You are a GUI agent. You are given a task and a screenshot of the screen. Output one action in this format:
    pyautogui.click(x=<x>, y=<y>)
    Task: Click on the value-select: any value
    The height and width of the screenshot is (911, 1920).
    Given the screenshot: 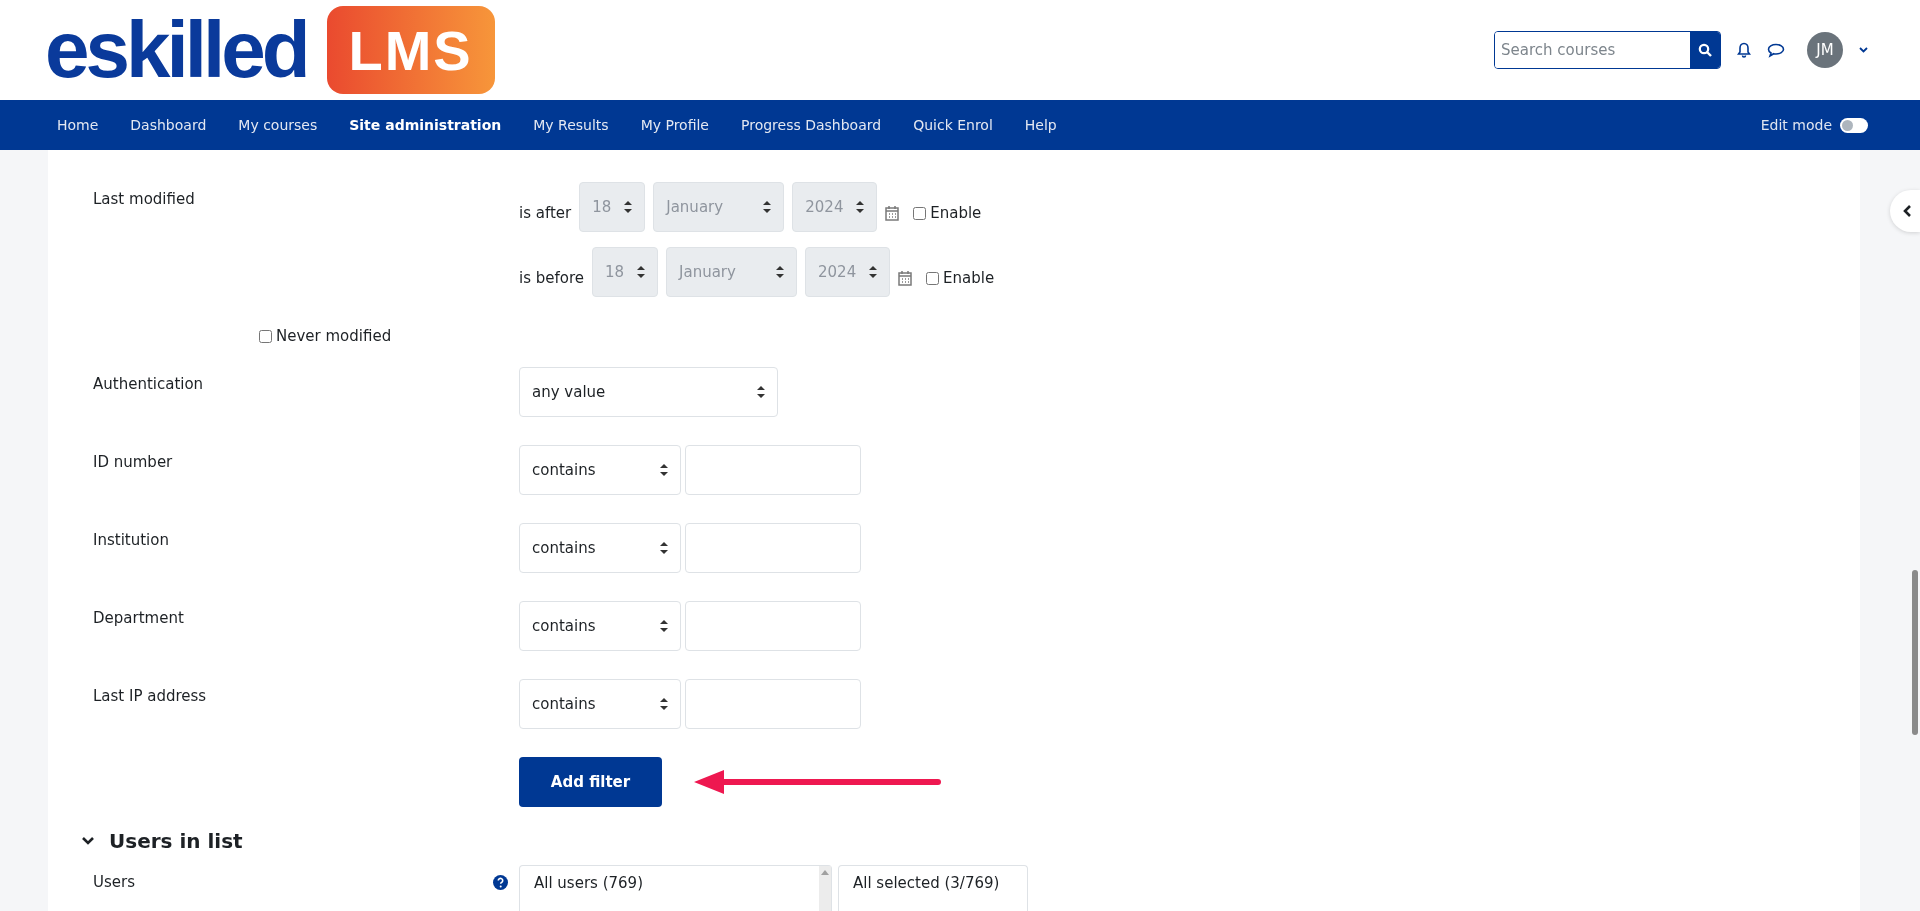 What is the action you would take?
    pyautogui.click(x=648, y=392)
    